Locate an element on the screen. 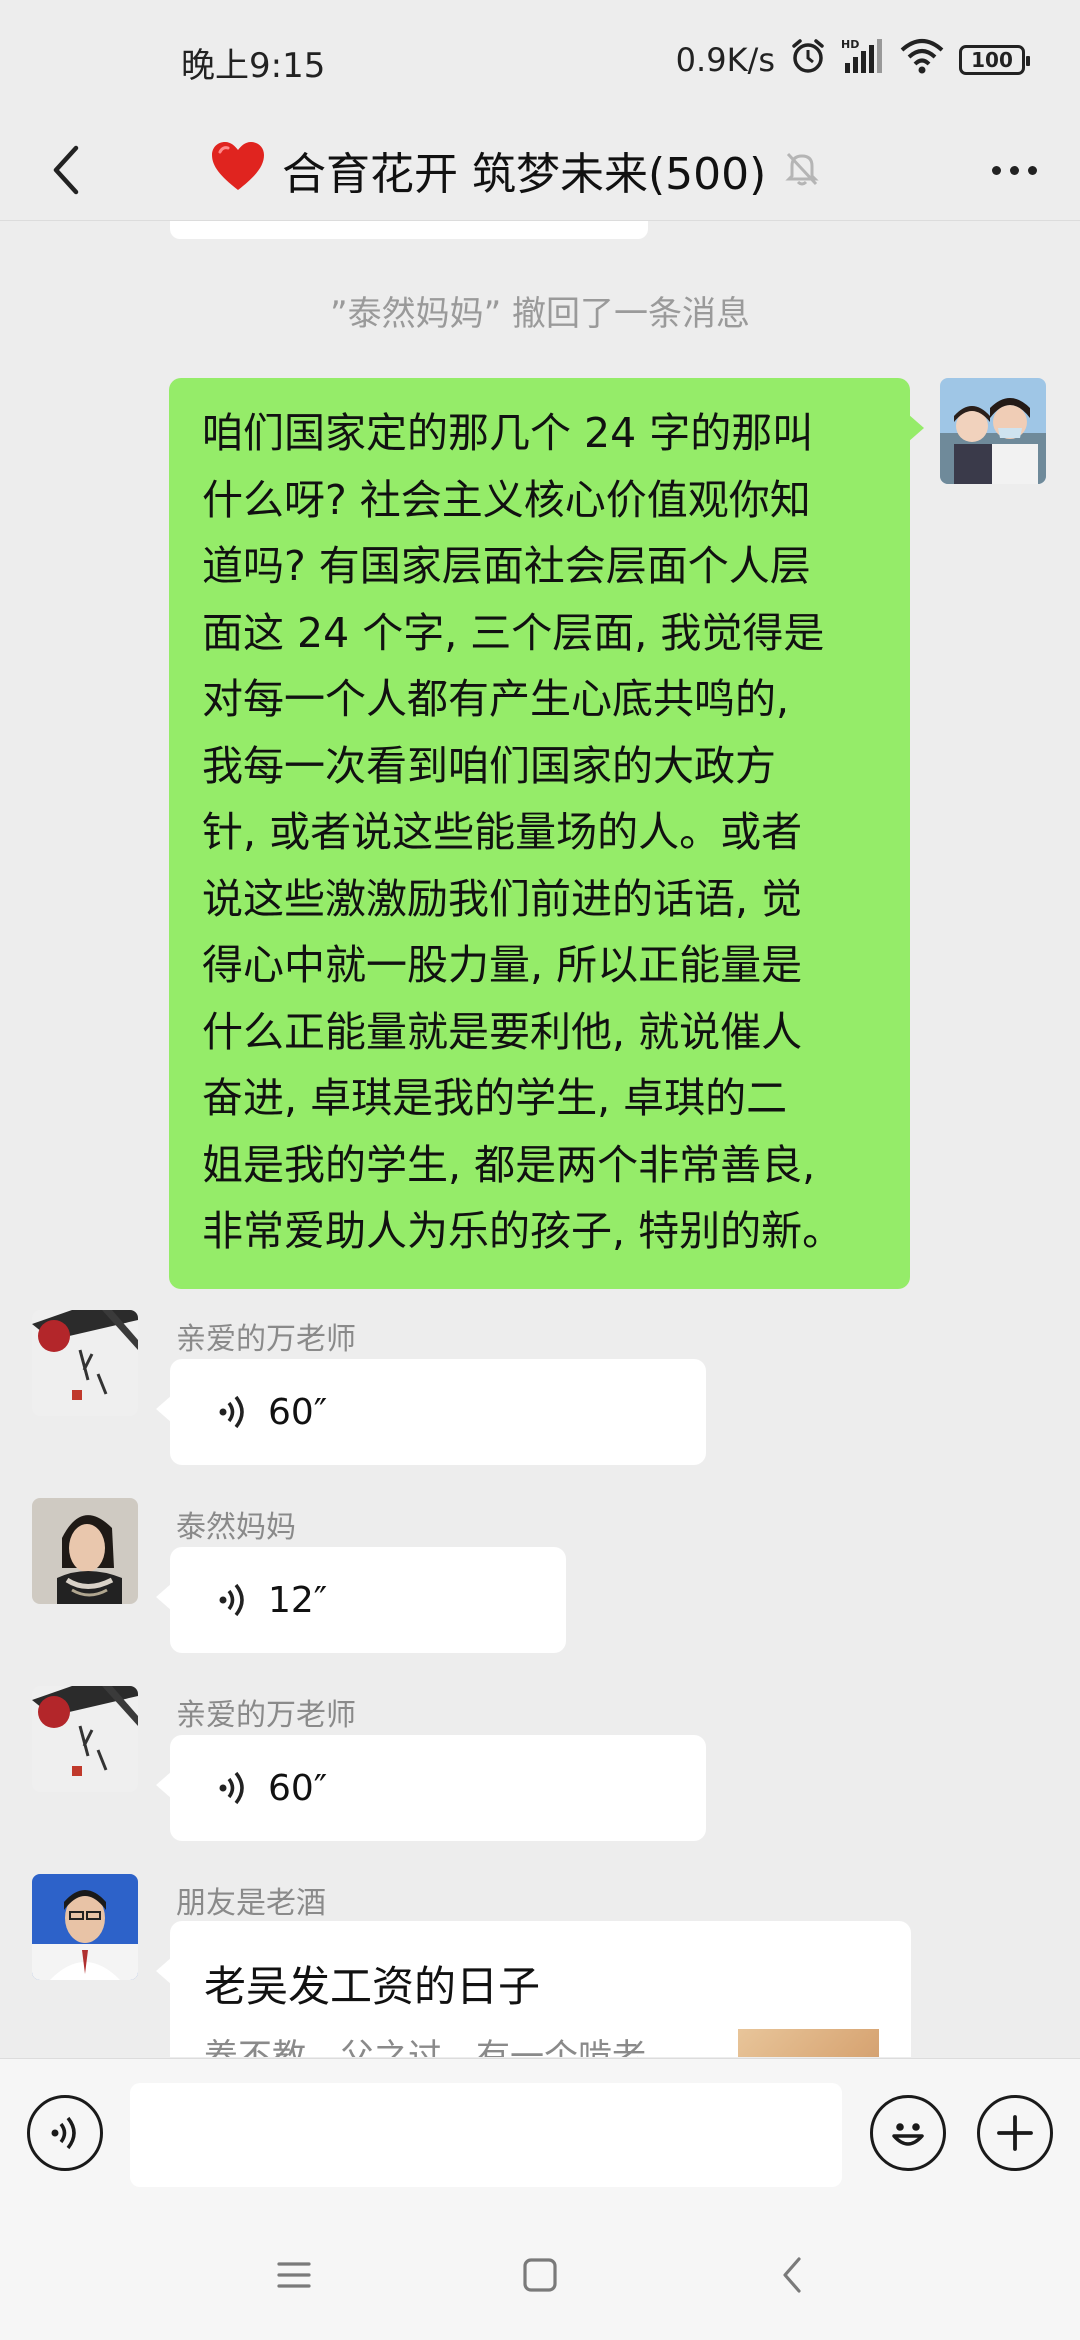  system-navigation-bar is located at coordinates (540, 2275).